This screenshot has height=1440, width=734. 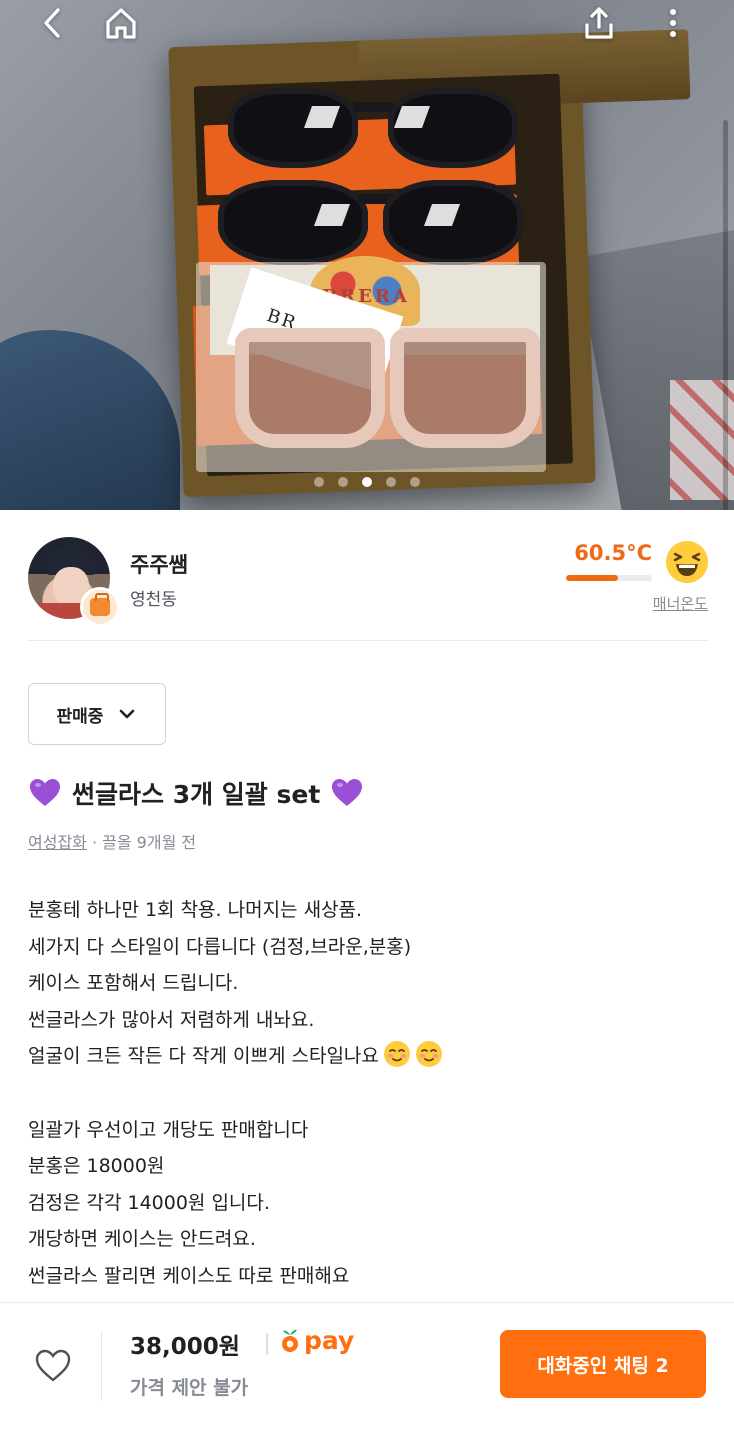 I want to click on chevron-down-icon, so click(x=127, y=714).